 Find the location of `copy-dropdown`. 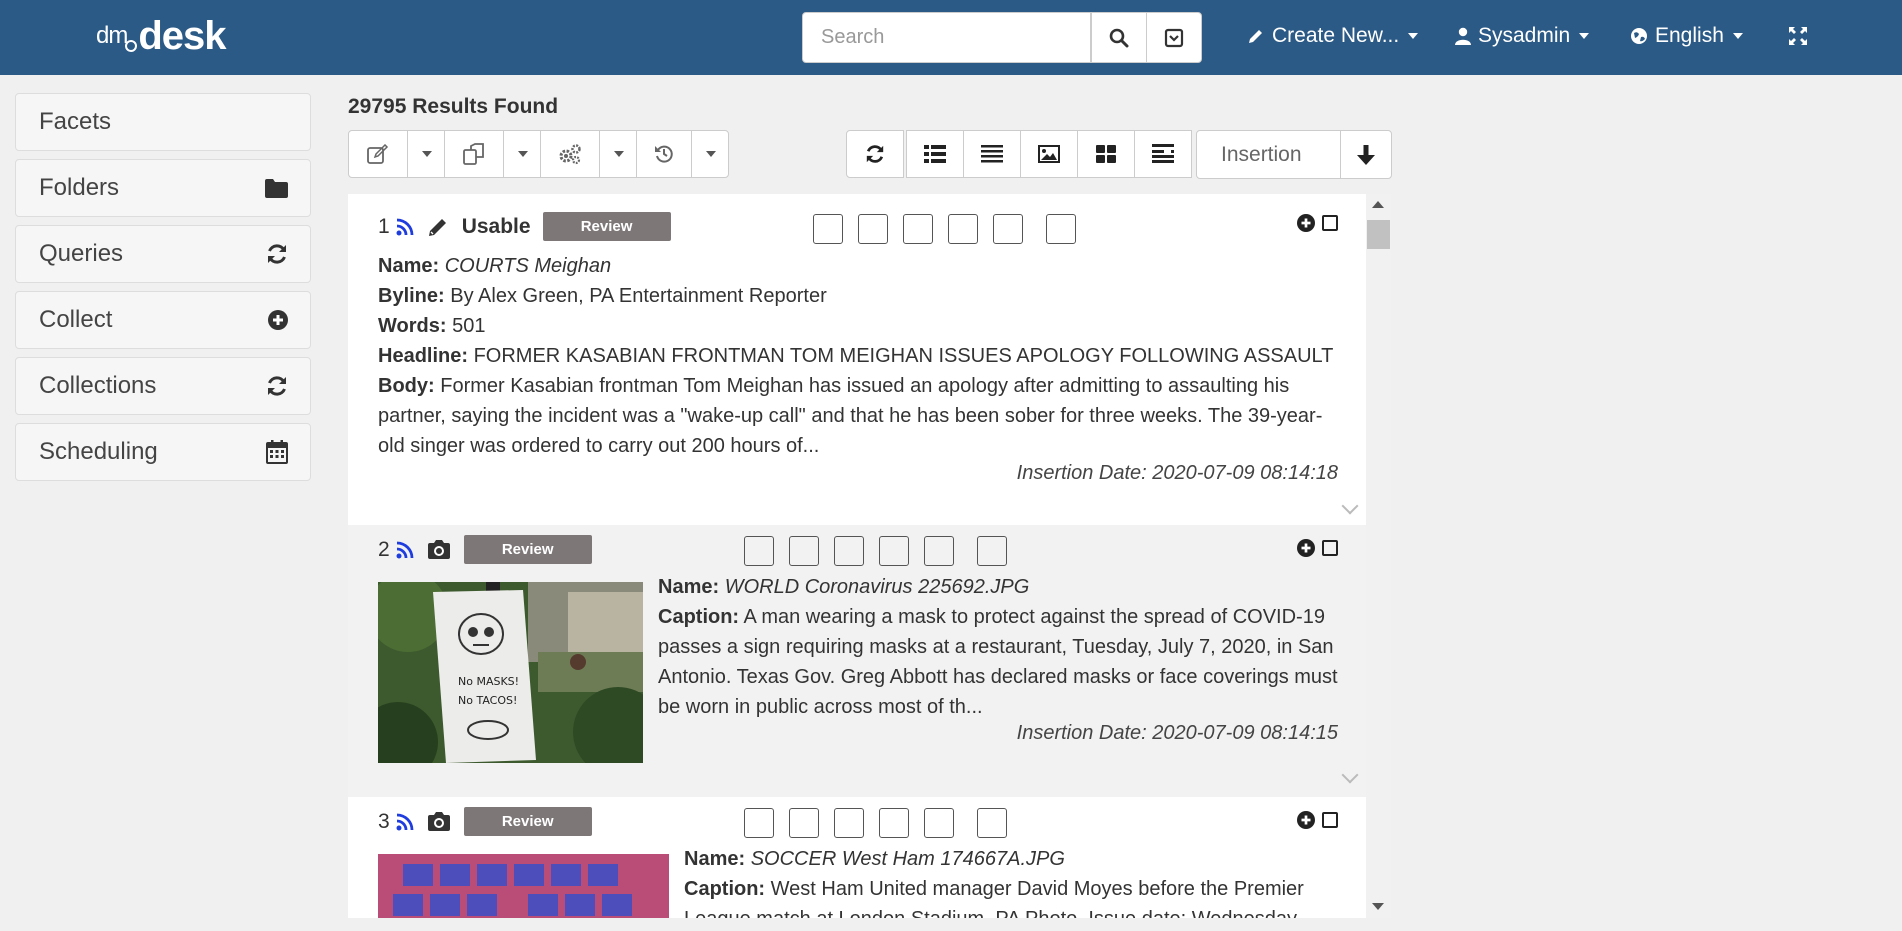

copy-dropdown is located at coordinates (522, 154).